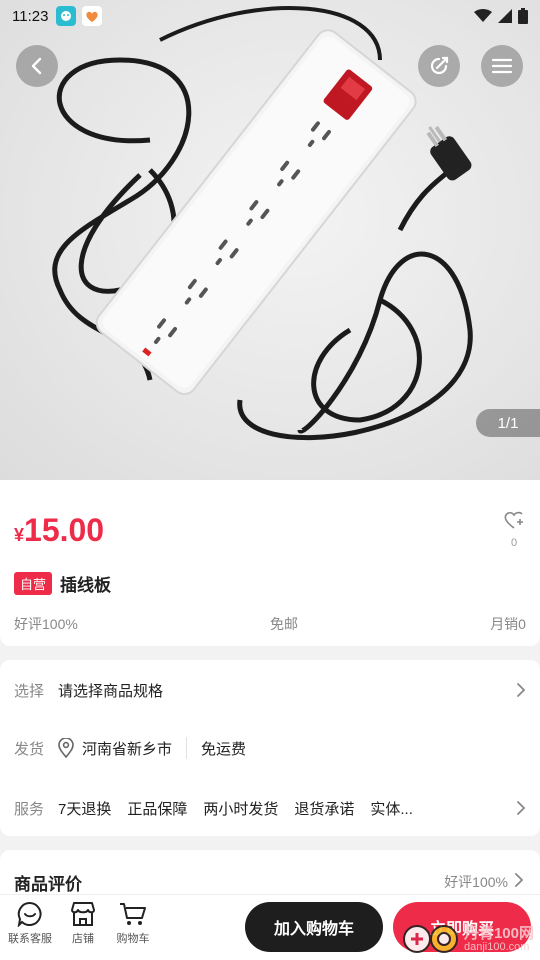 Image resolution: width=540 pixels, height=960 pixels. I want to click on favorite-count: 0, so click(514, 543).